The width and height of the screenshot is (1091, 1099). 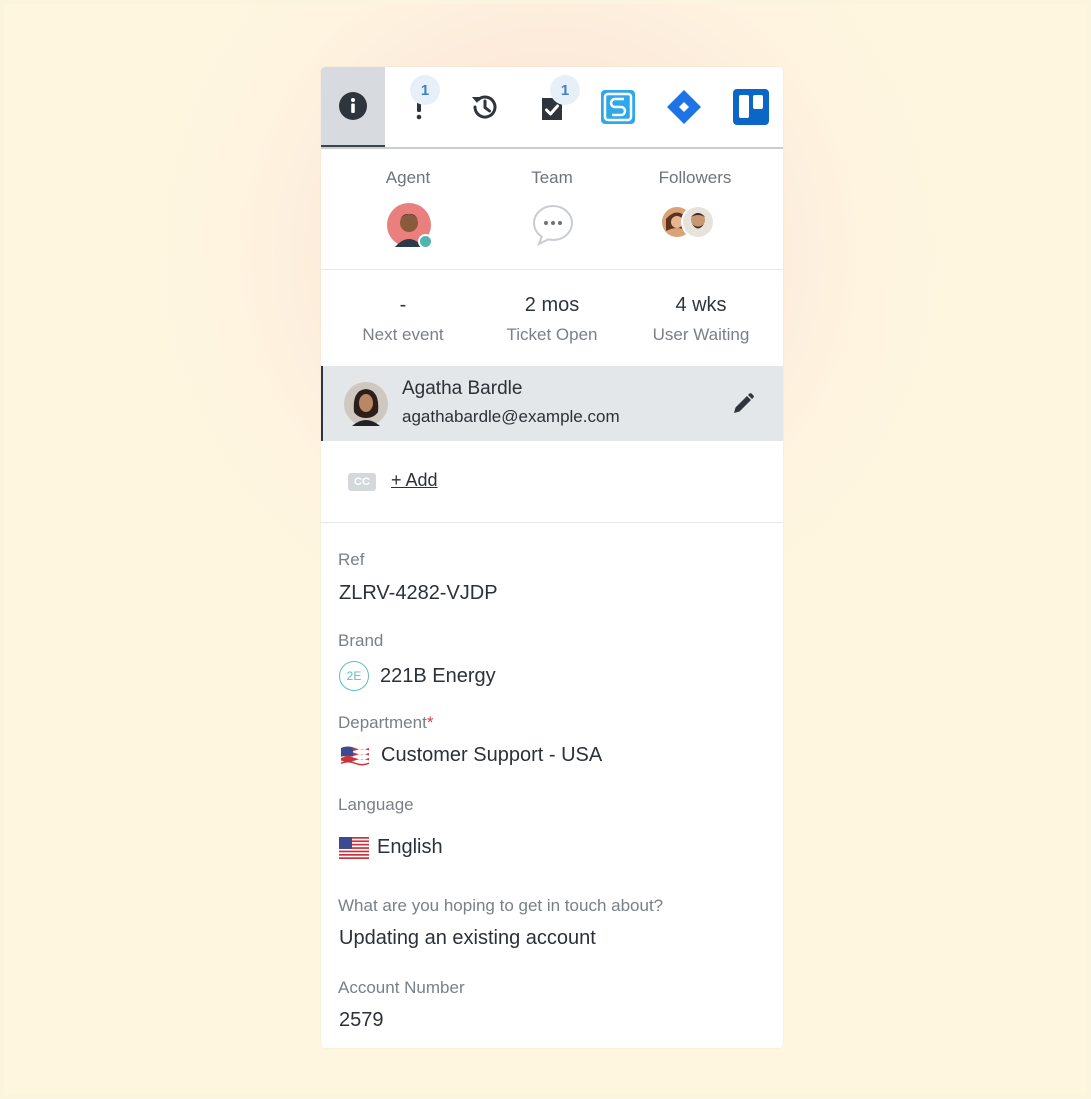 What do you see at coordinates (492, 755) in the screenshot?
I see `department-value: Customer Support - USA` at bounding box center [492, 755].